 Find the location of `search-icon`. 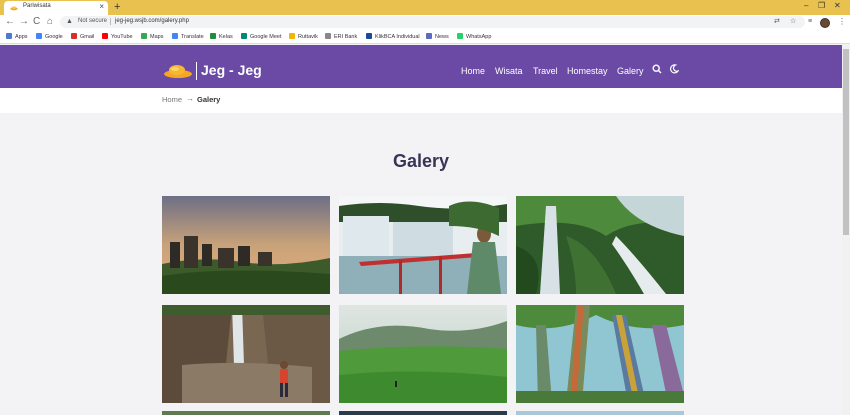

search-icon is located at coordinates (657, 69).